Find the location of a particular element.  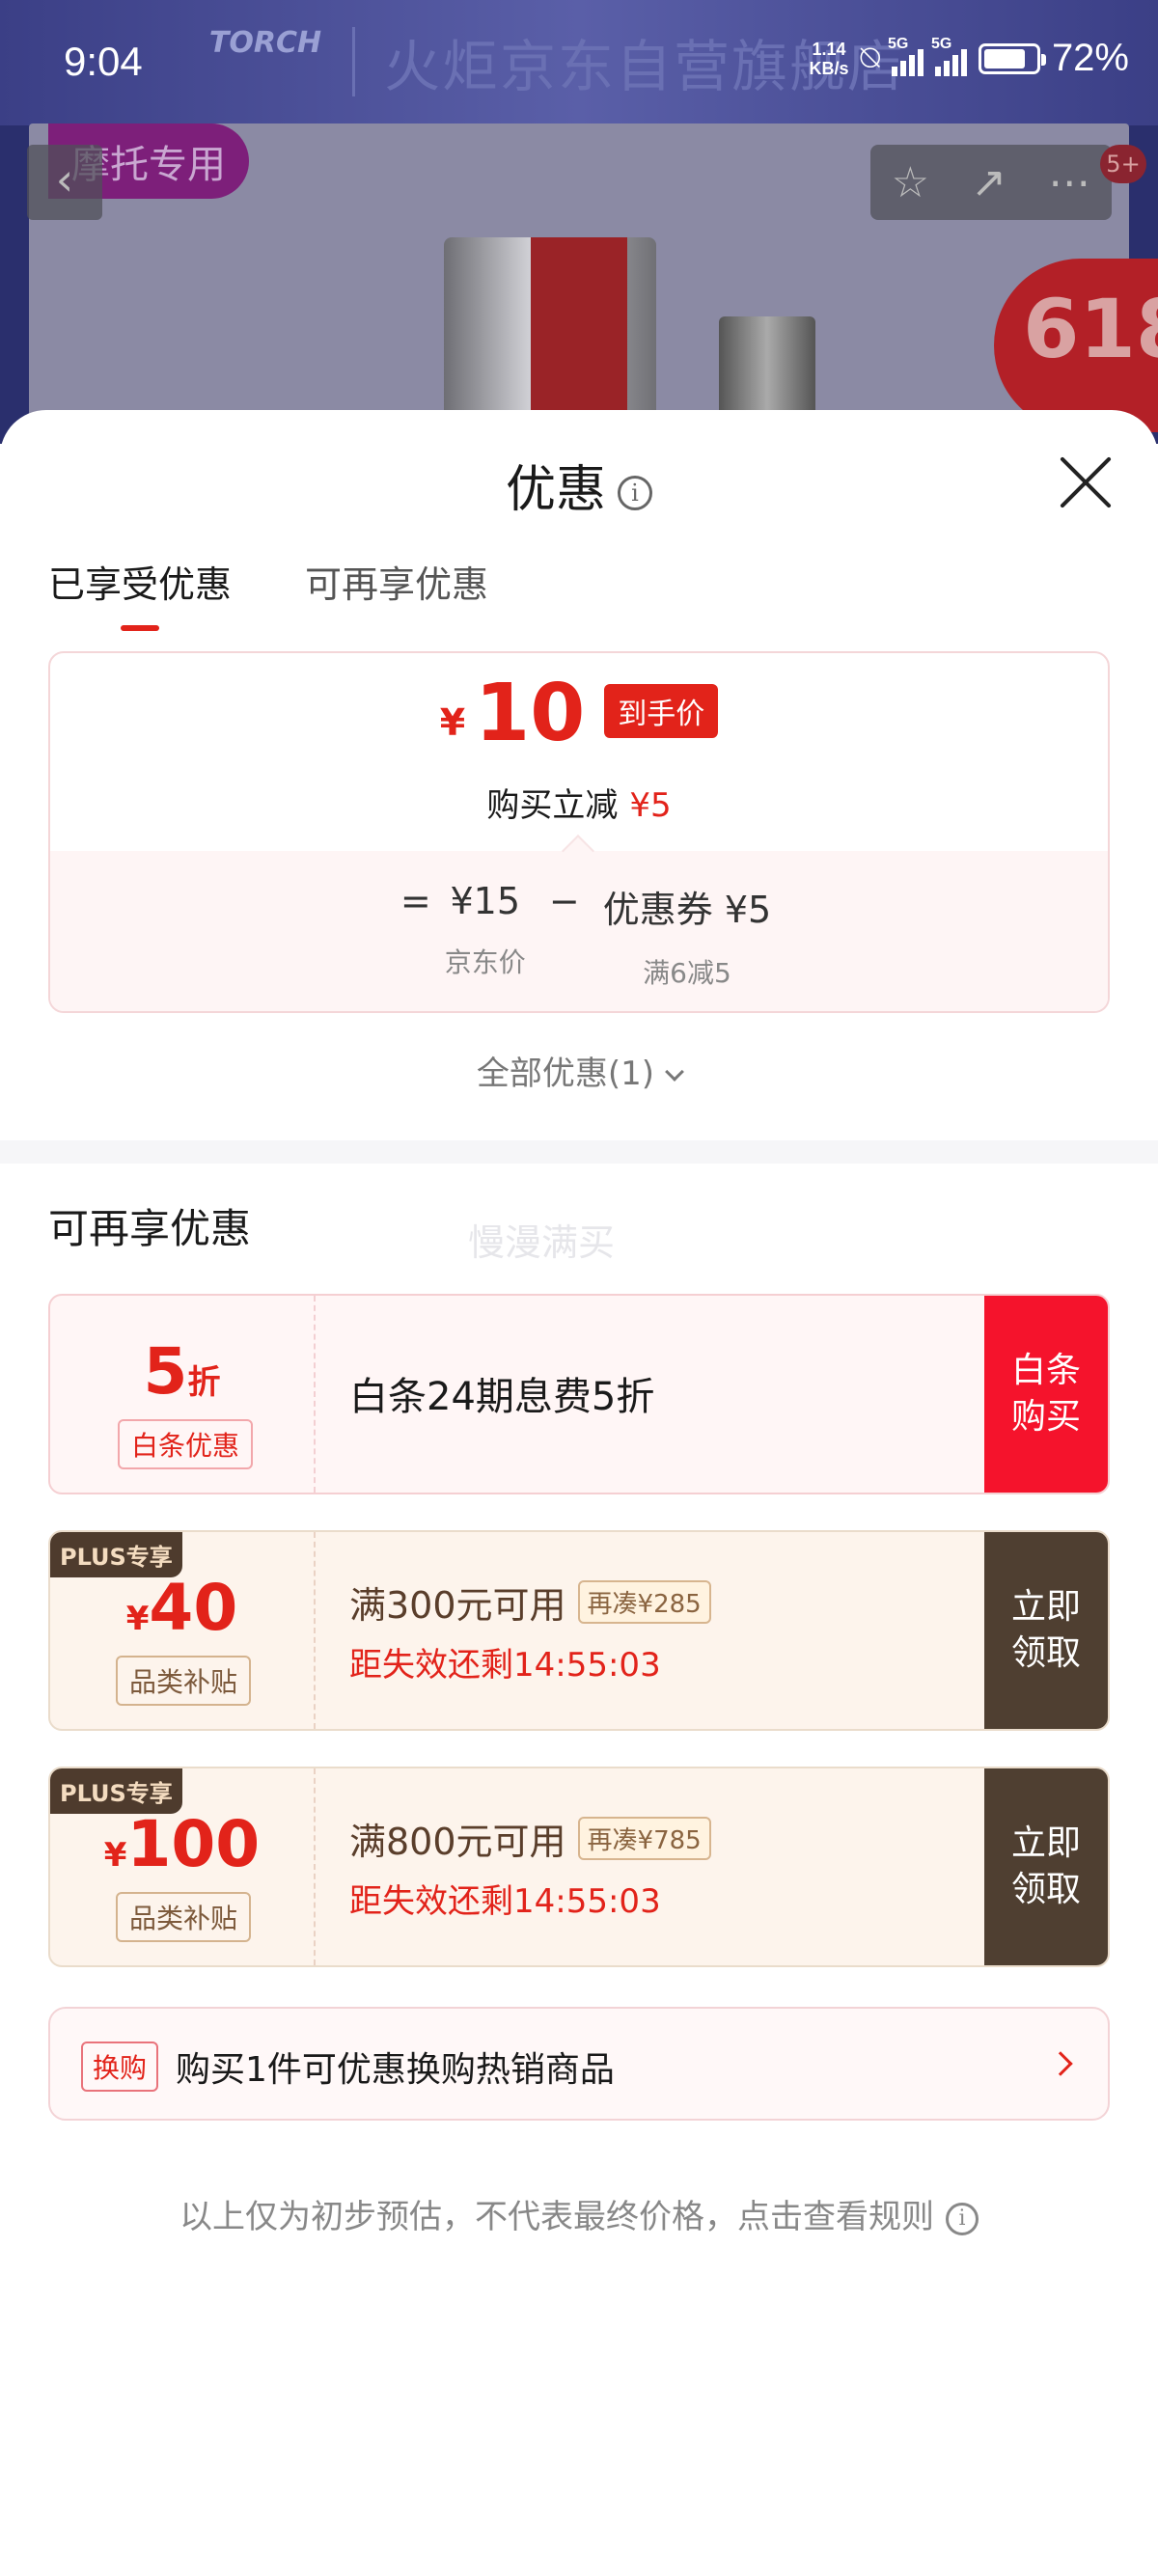

network-speed: 1.14 KB/s is located at coordinates (829, 59).